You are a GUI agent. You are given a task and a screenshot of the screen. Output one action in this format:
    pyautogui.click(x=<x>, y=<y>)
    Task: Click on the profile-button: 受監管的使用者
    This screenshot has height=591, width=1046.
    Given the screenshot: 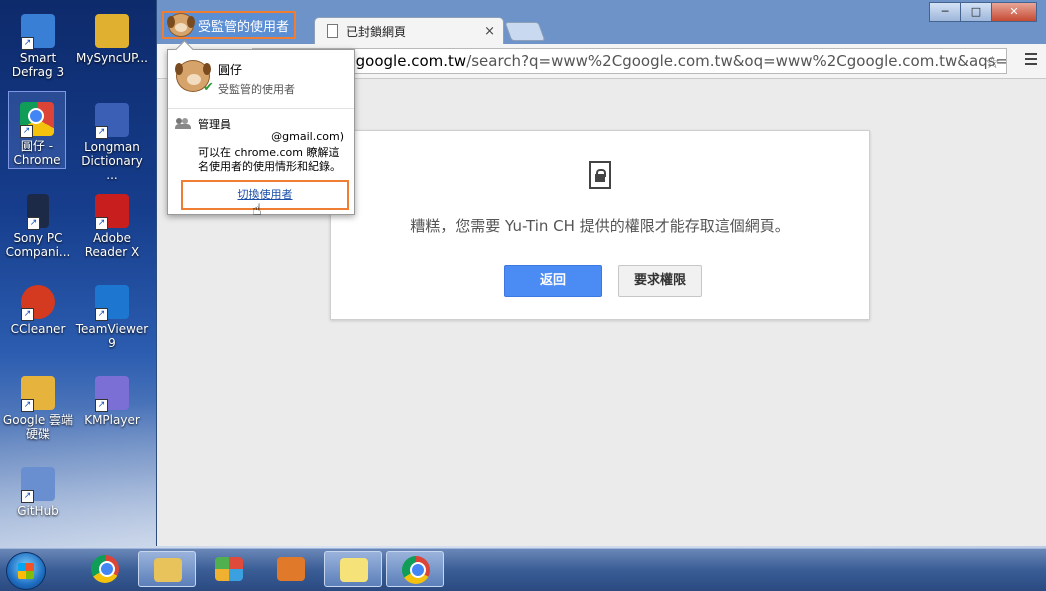 What is the action you would take?
    pyautogui.click(x=229, y=25)
    